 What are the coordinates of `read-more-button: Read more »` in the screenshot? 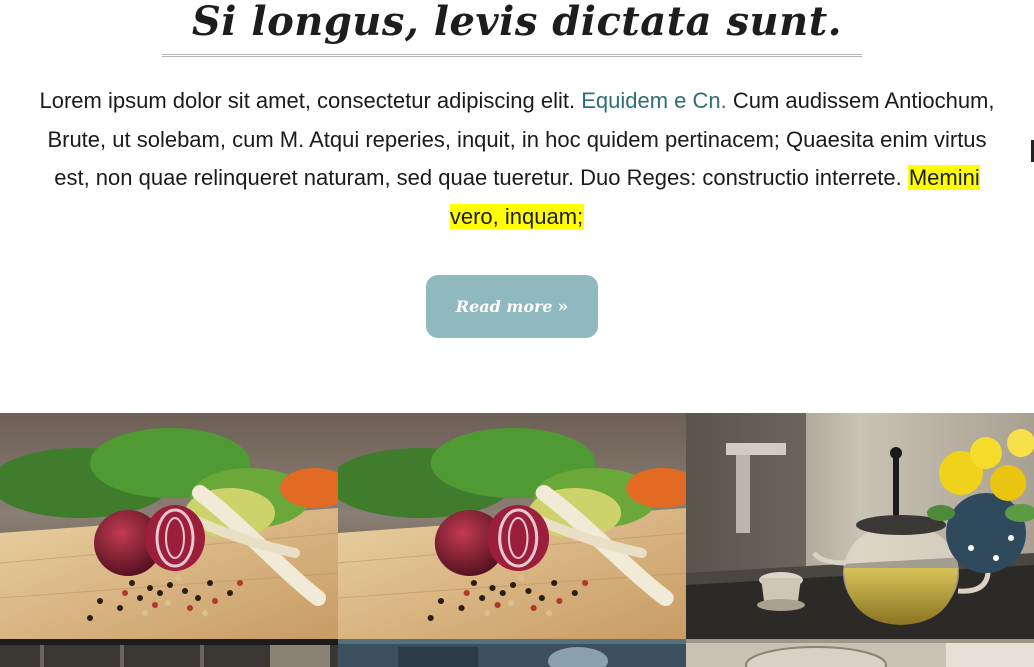 It's located at (512, 306).